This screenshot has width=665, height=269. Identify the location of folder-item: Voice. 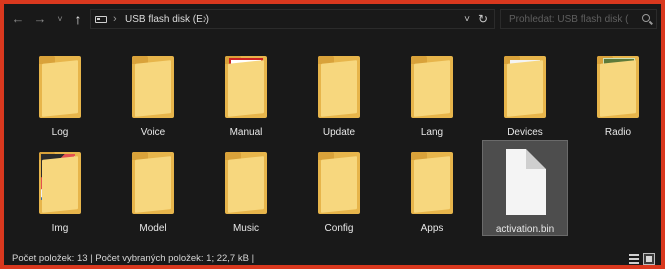
(153, 92).